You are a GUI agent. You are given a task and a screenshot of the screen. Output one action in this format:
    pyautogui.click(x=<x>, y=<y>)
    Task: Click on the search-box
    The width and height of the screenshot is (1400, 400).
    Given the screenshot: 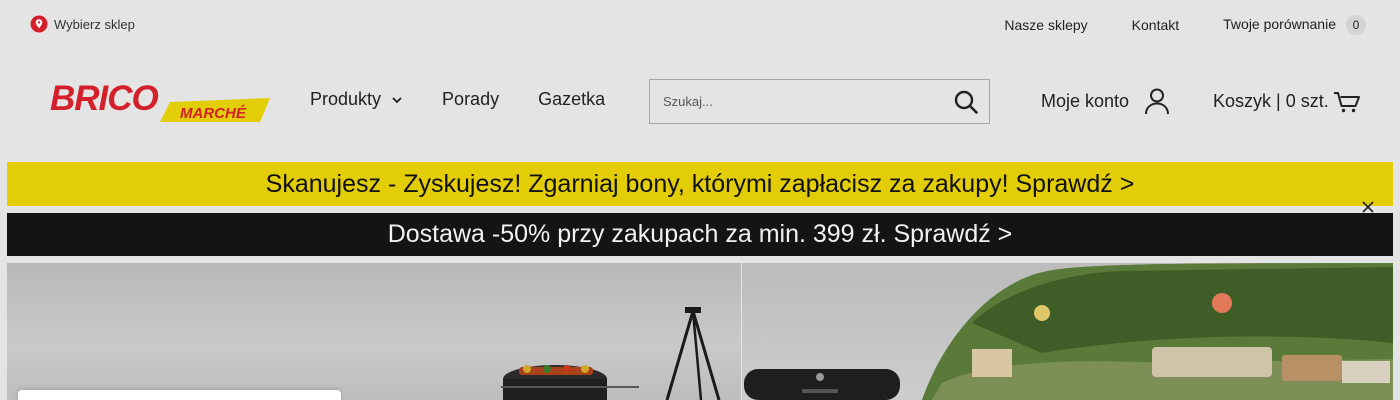 What is the action you would take?
    pyautogui.click(x=819, y=101)
    